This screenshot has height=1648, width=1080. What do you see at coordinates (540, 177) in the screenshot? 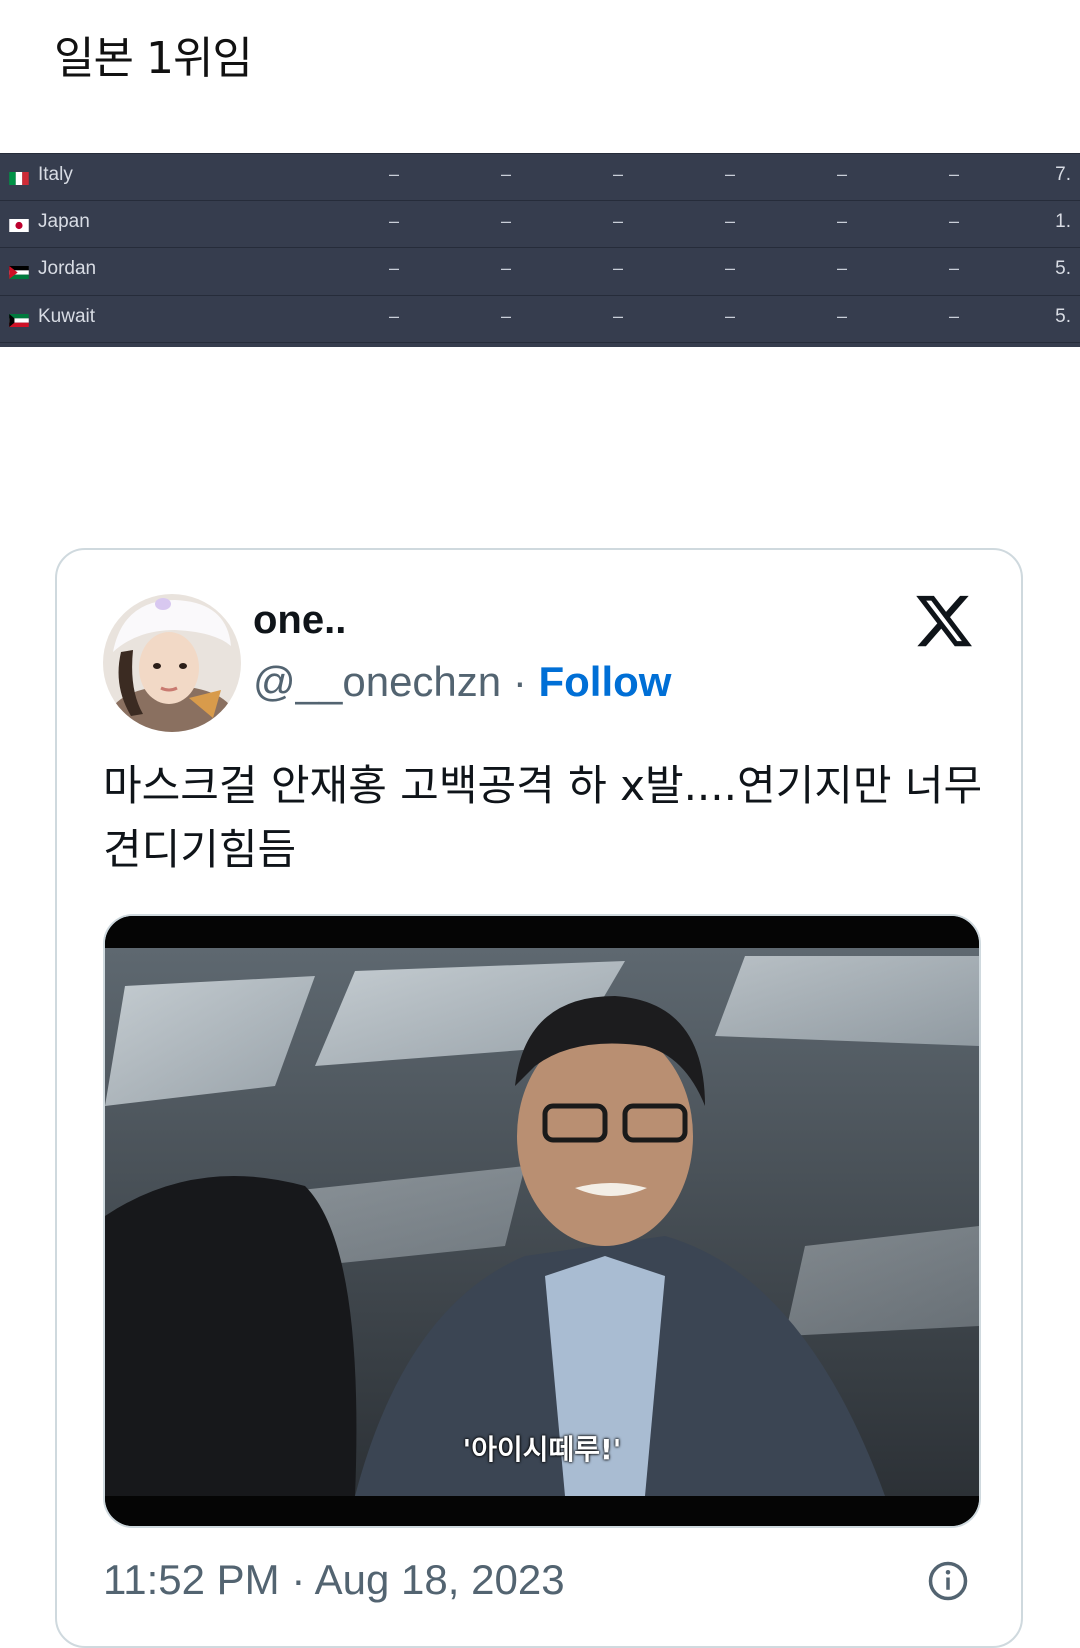
I see `table-row: Italy – – – – – – 7.` at bounding box center [540, 177].